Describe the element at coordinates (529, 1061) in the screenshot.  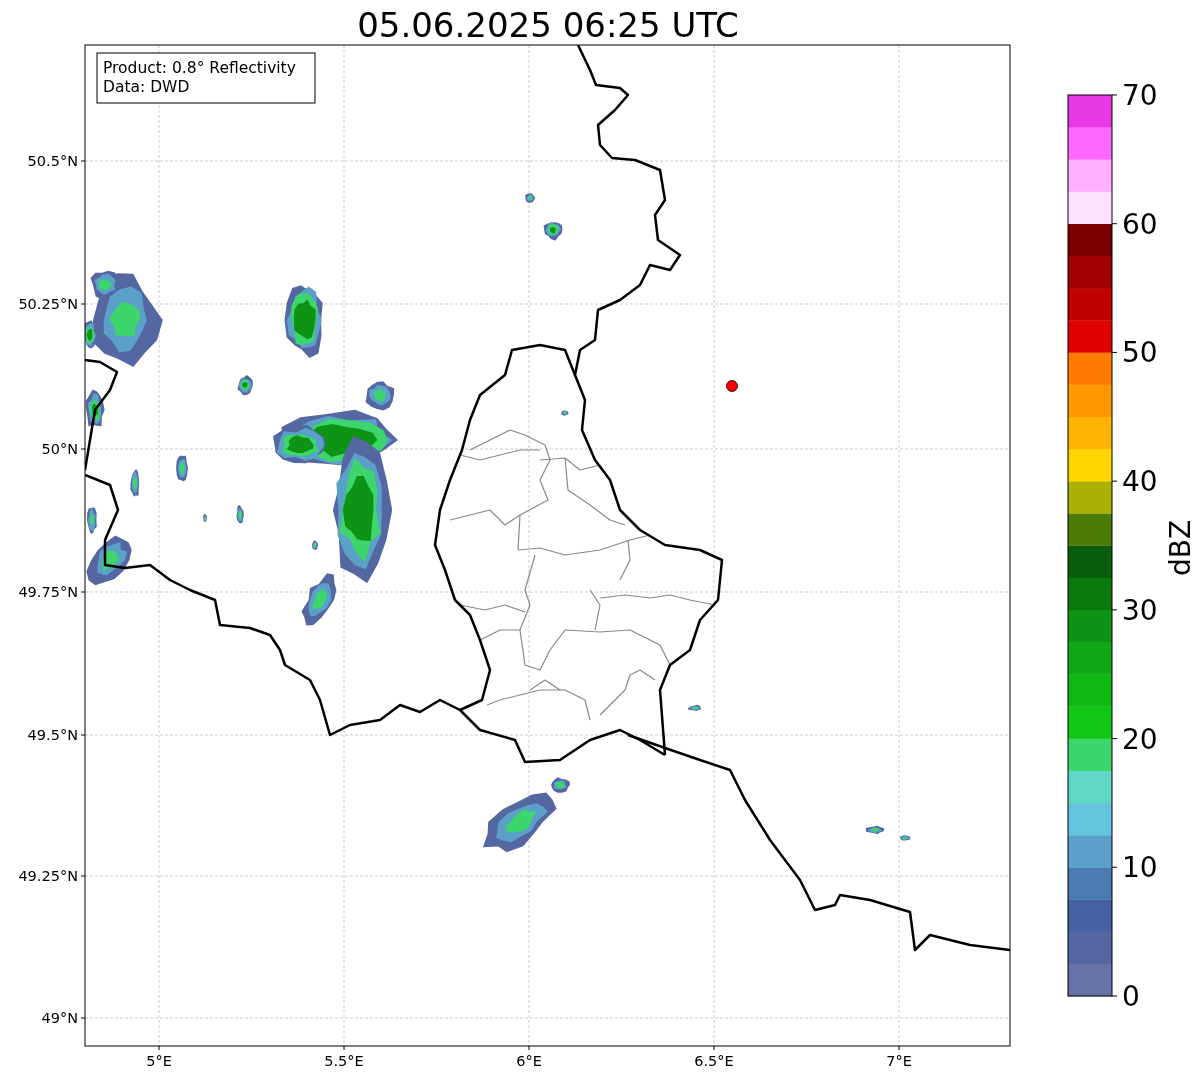
I see `axis-tick-label: 6°E` at that location.